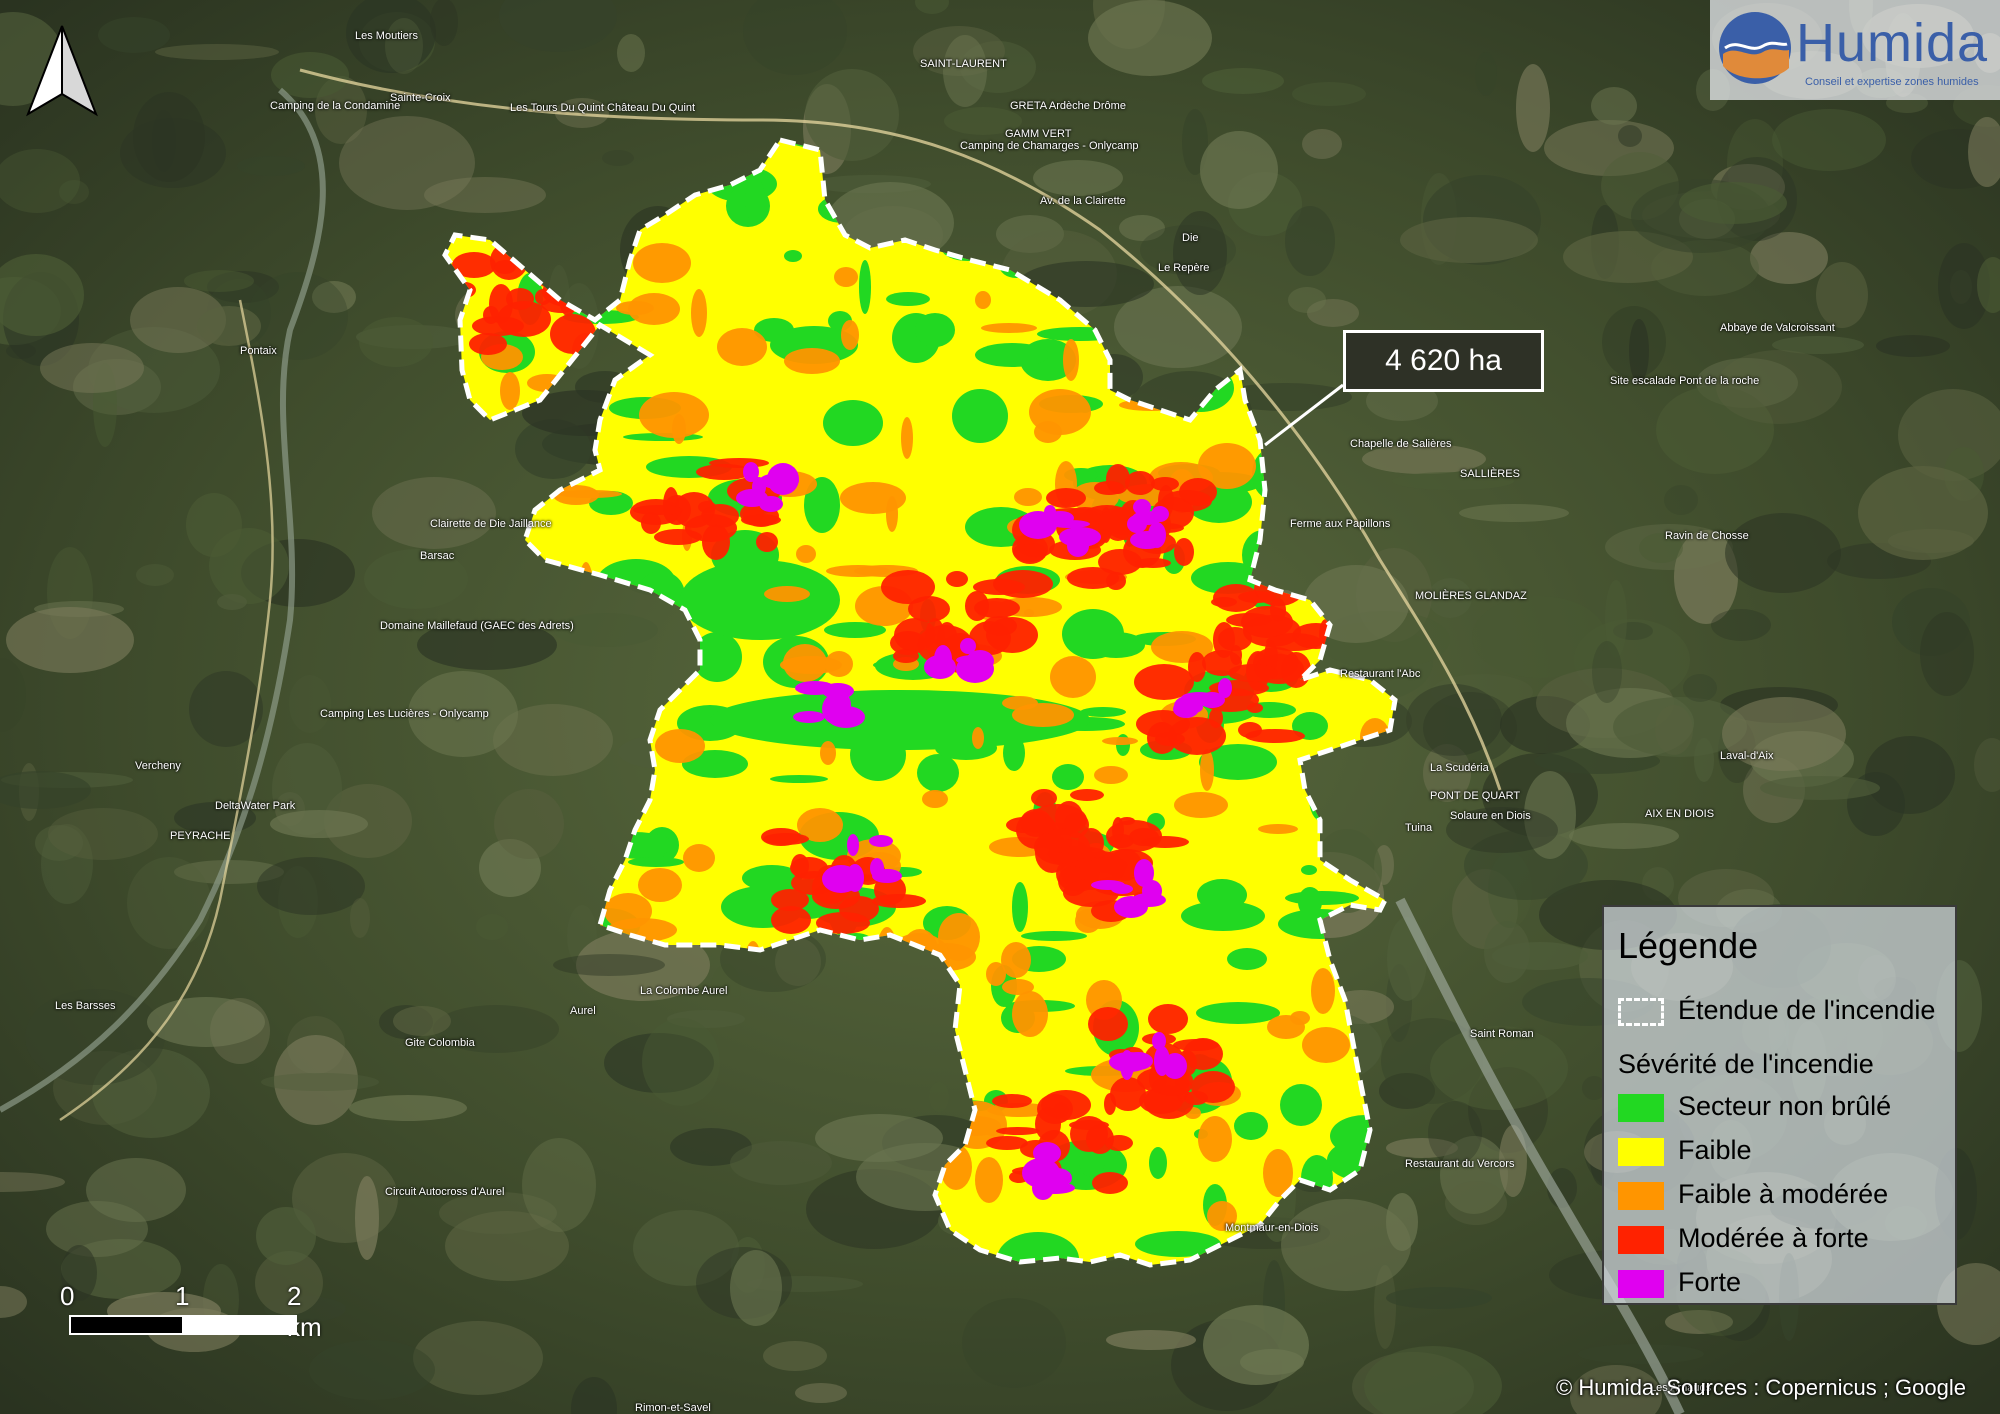 The height and width of the screenshot is (1414, 2000). I want to click on place-label: Saint Roman, so click(1502, 1034).